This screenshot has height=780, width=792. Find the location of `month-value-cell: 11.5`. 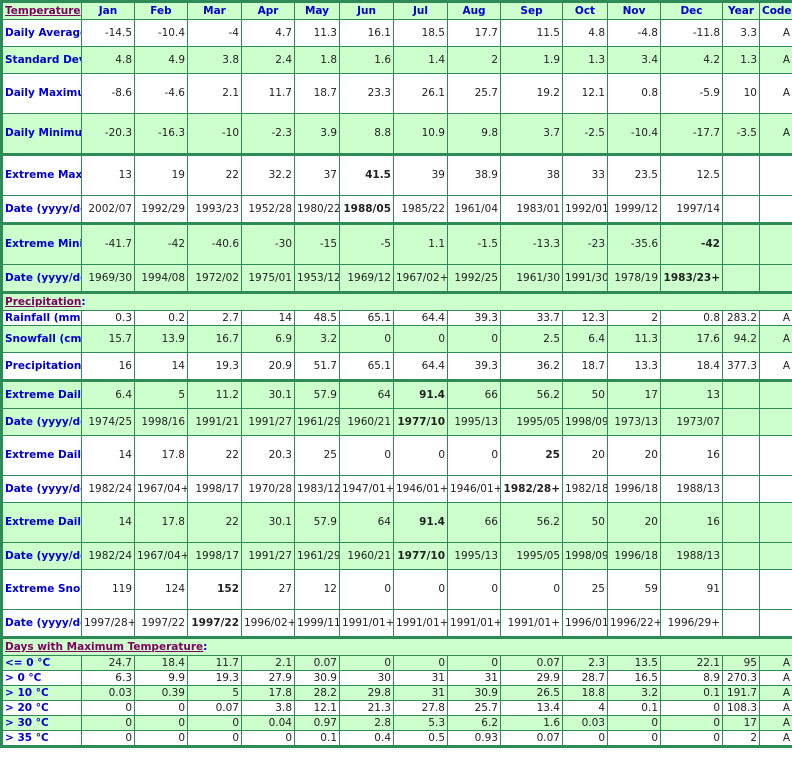

month-value-cell: 11.5 is located at coordinates (531, 33).